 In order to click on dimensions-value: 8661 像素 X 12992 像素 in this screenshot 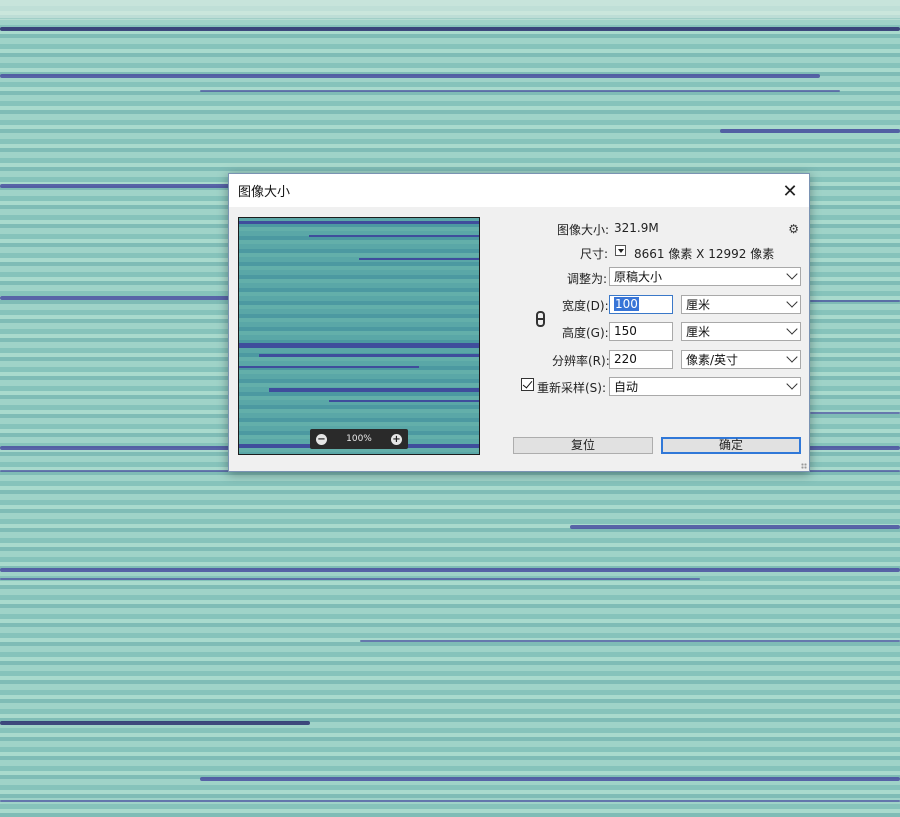, I will do `click(704, 254)`.